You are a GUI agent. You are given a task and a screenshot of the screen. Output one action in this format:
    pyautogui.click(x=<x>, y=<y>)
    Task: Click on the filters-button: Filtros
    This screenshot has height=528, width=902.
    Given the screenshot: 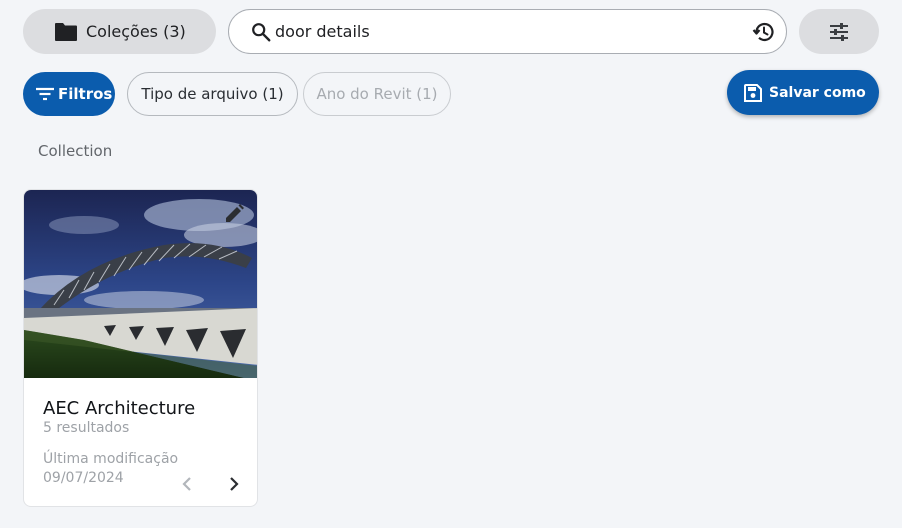 What is the action you would take?
    pyautogui.click(x=69, y=94)
    